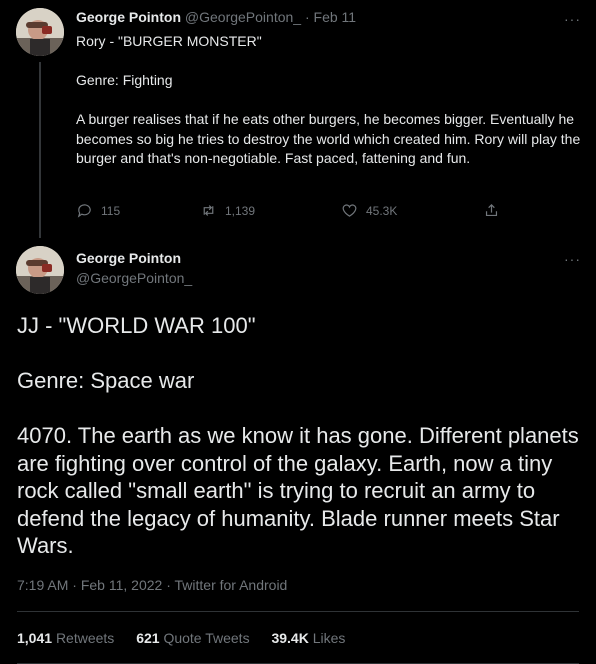 Image resolution: width=596 pixels, height=664 pixels. What do you see at coordinates (42, 585) in the screenshot?
I see `tweet-time: 7:19 AM` at bounding box center [42, 585].